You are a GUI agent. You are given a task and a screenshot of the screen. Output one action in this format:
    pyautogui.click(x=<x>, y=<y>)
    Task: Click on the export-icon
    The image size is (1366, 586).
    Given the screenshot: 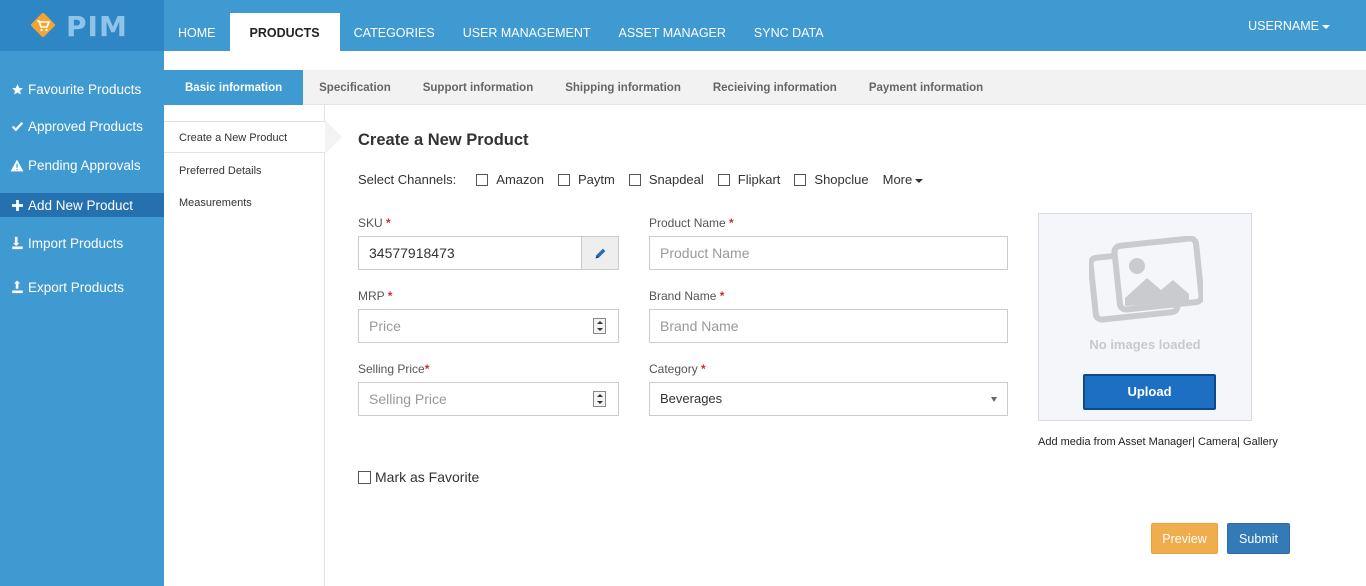 What is the action you would take?
    pyautogui.click(x=17, y=287)
    